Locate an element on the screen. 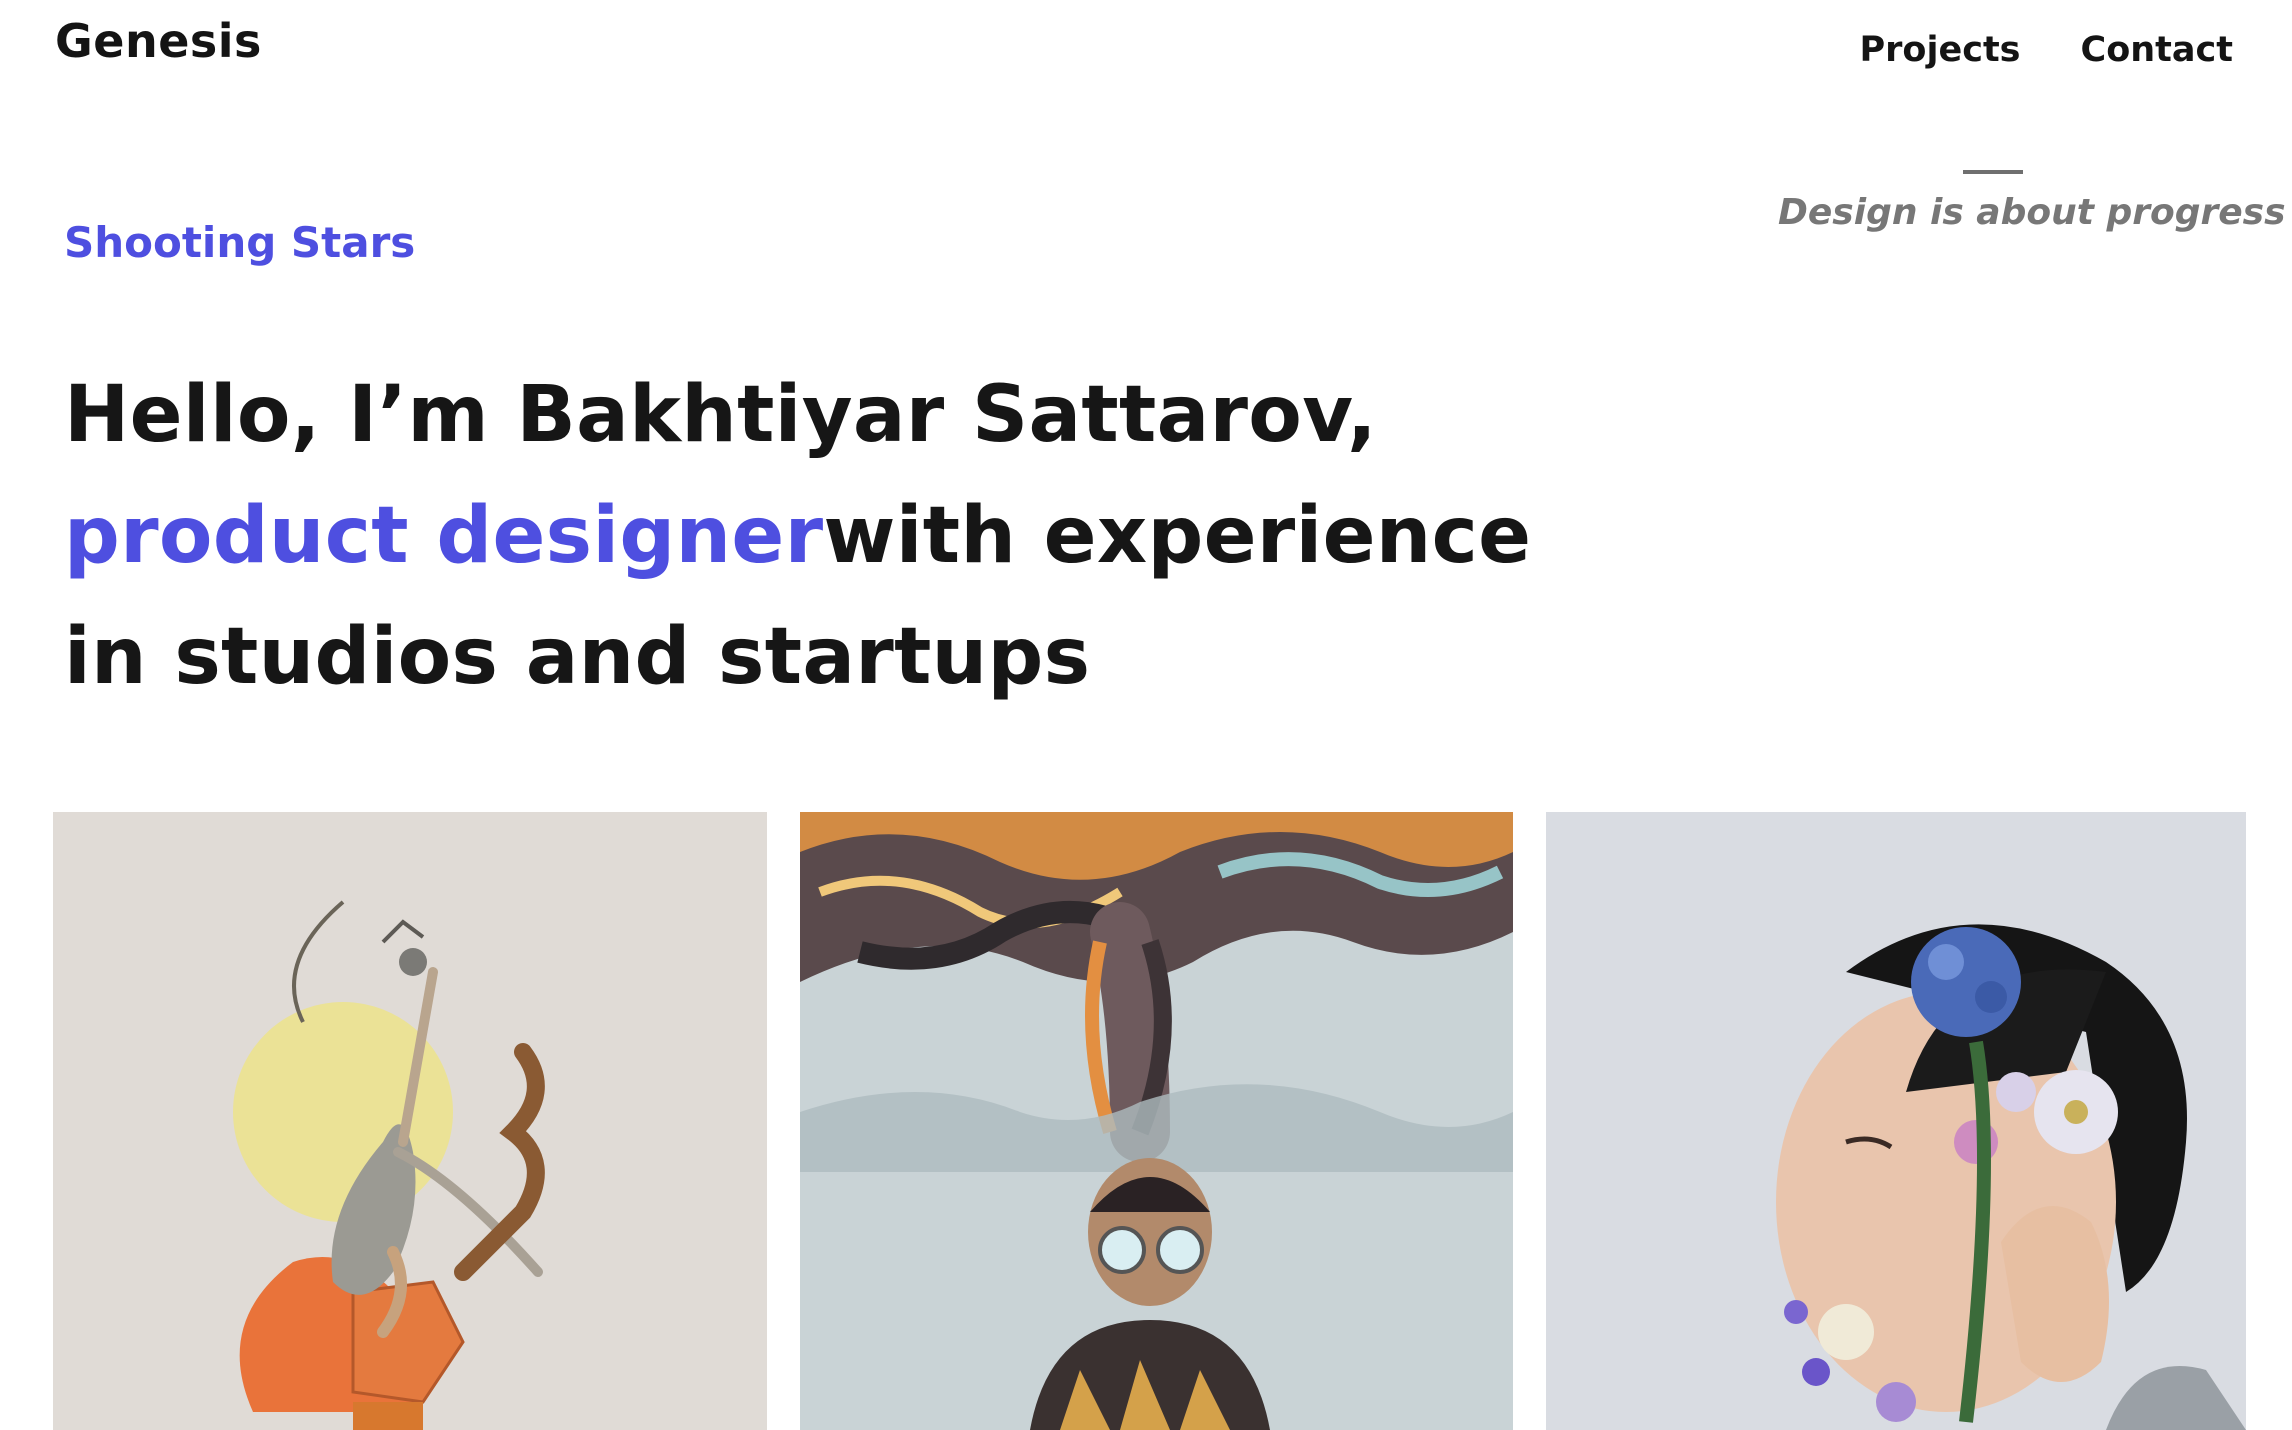 Image resolution: width=2292 pixels, height=1430 pixels. hero-line-1: Hello, I’m Bakhtiyar Sattarov, is located at coordinates (720, 415).